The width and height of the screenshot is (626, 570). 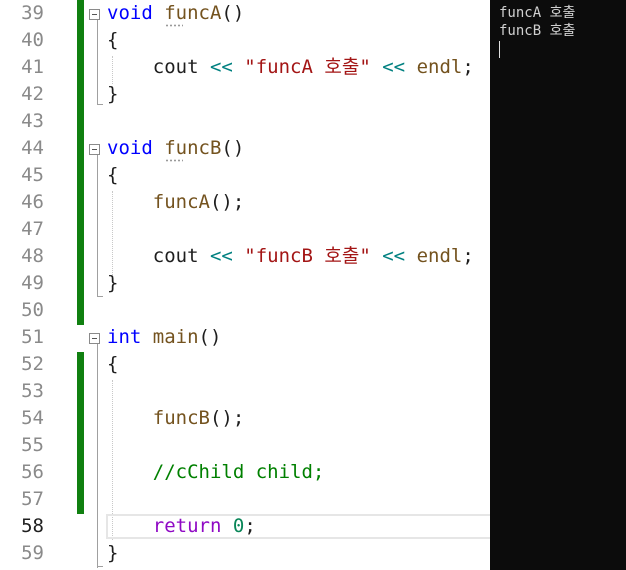 What do you see at coordinates (32, 202) in the screenshot?
I see `line-number: 46` at bounding box center [32, 202].